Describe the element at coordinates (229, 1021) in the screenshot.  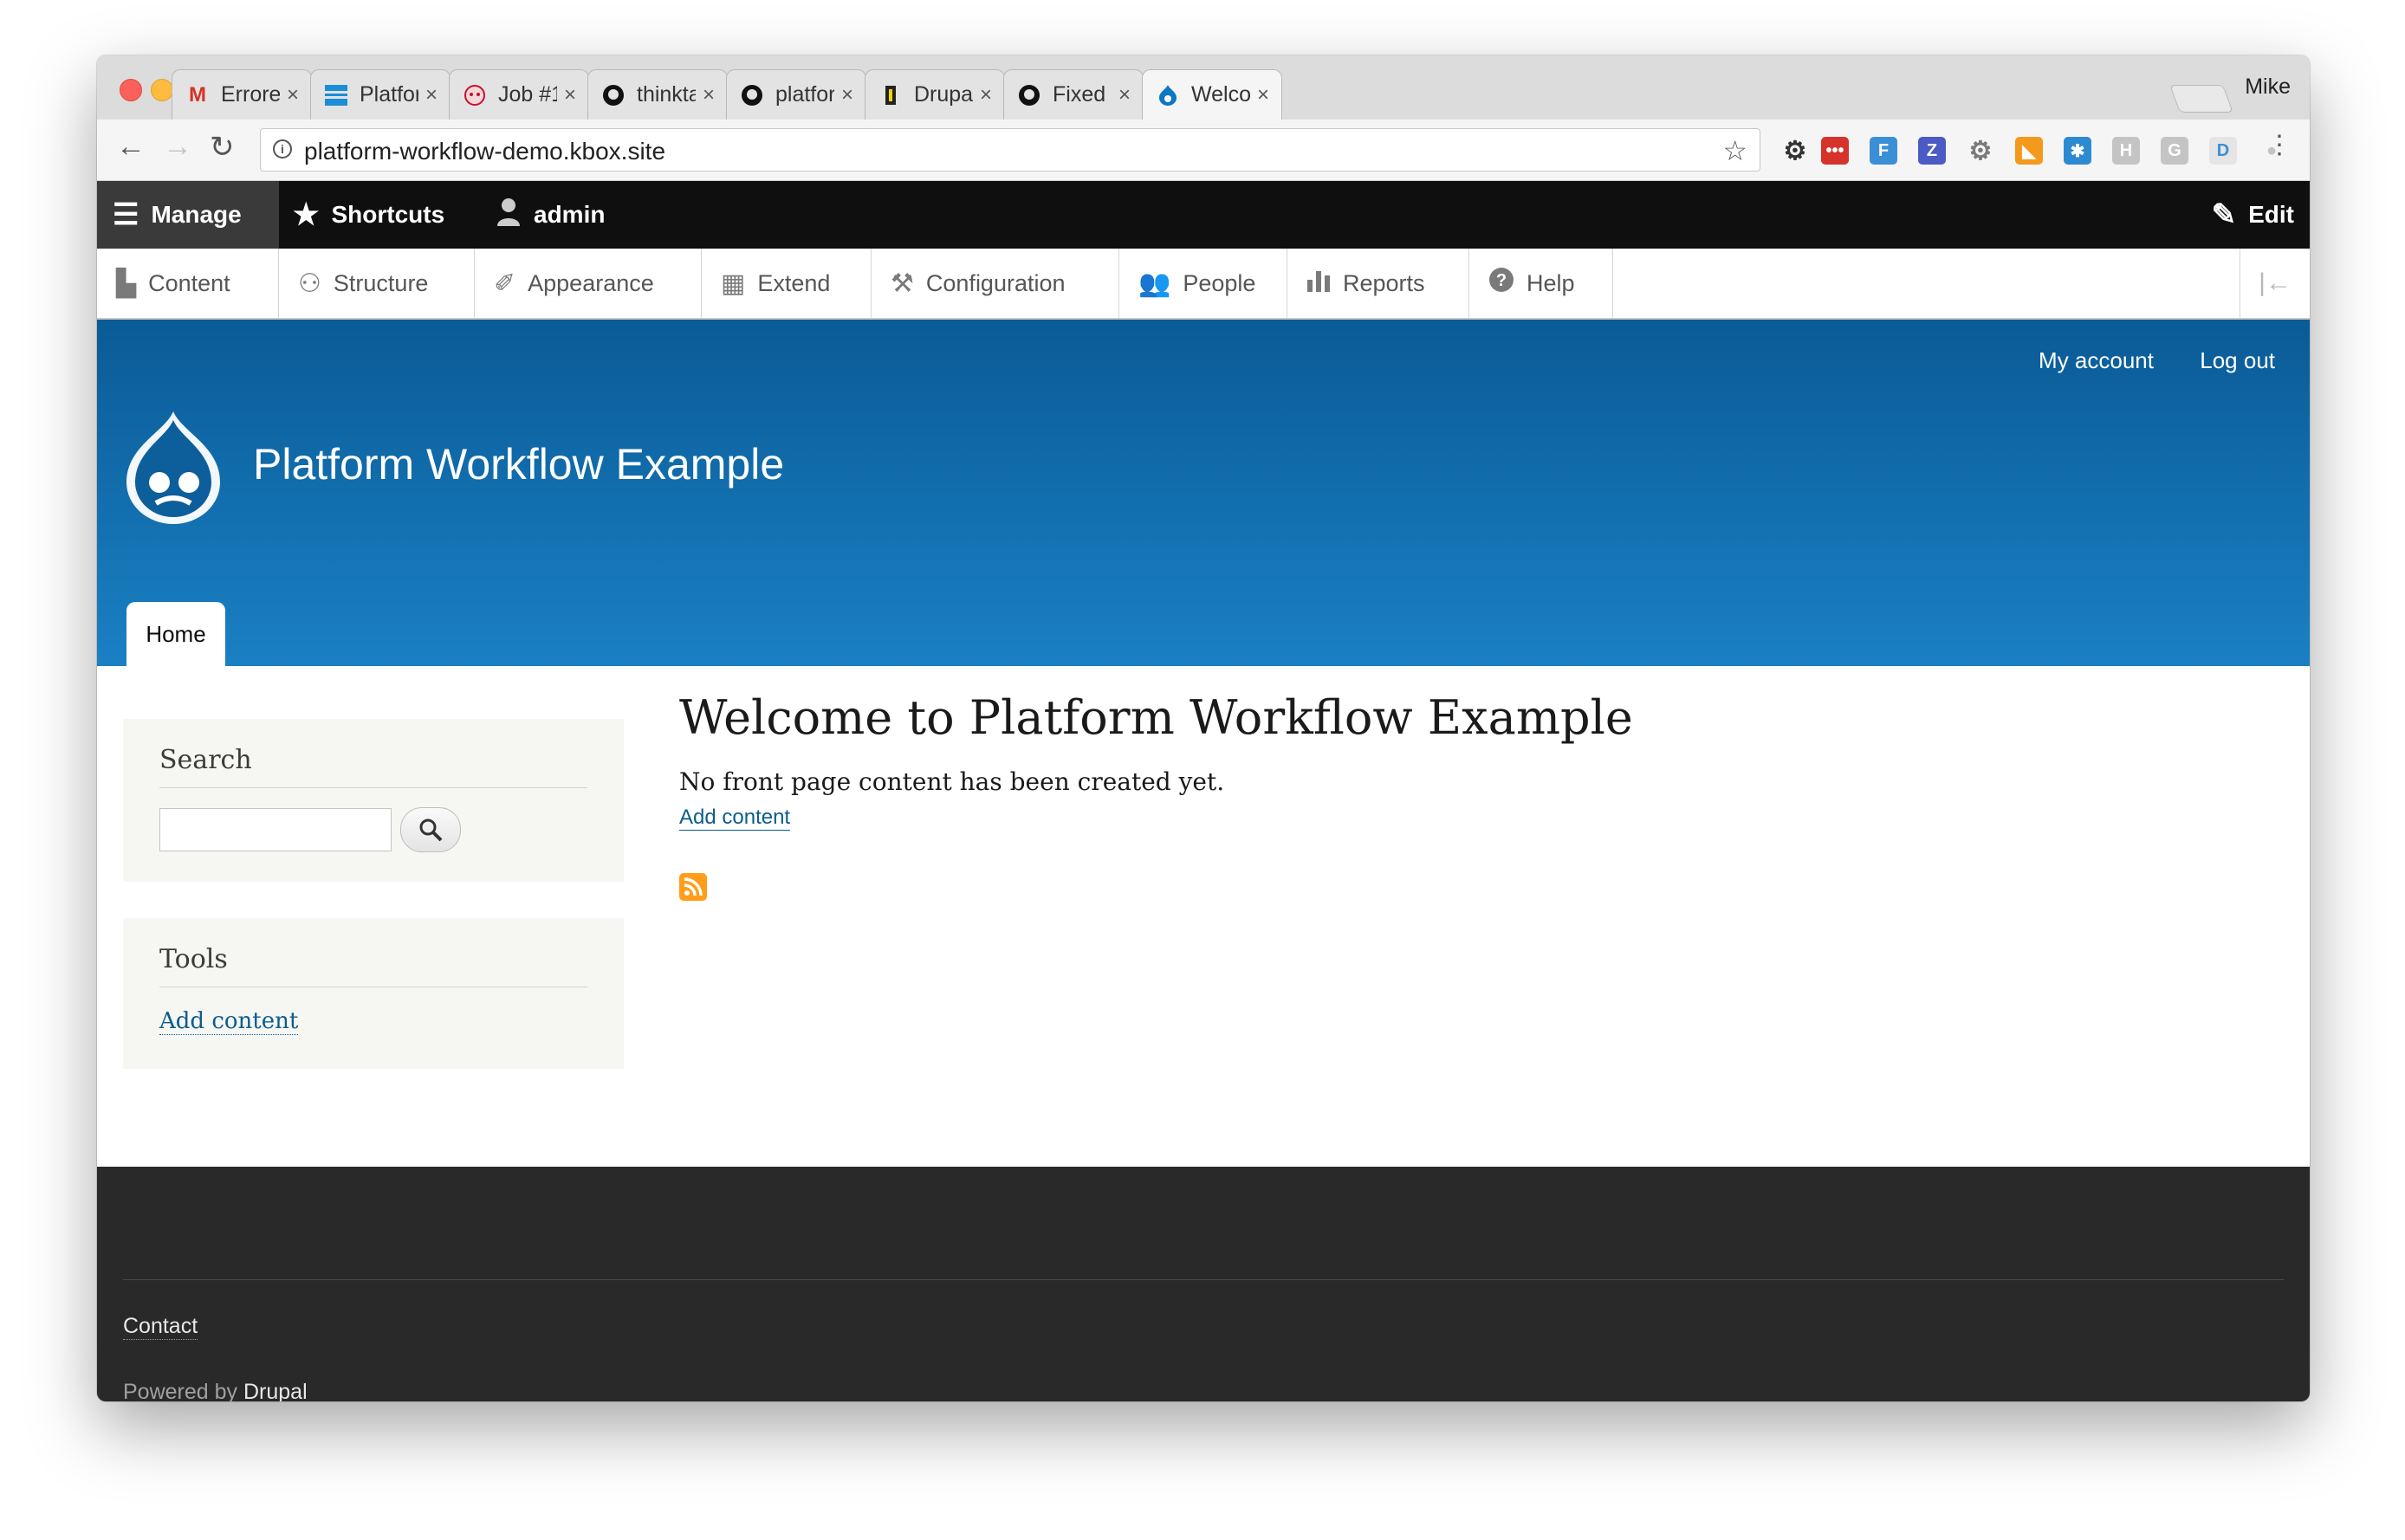
I see `tools-add-content-link: Add content` at that location.